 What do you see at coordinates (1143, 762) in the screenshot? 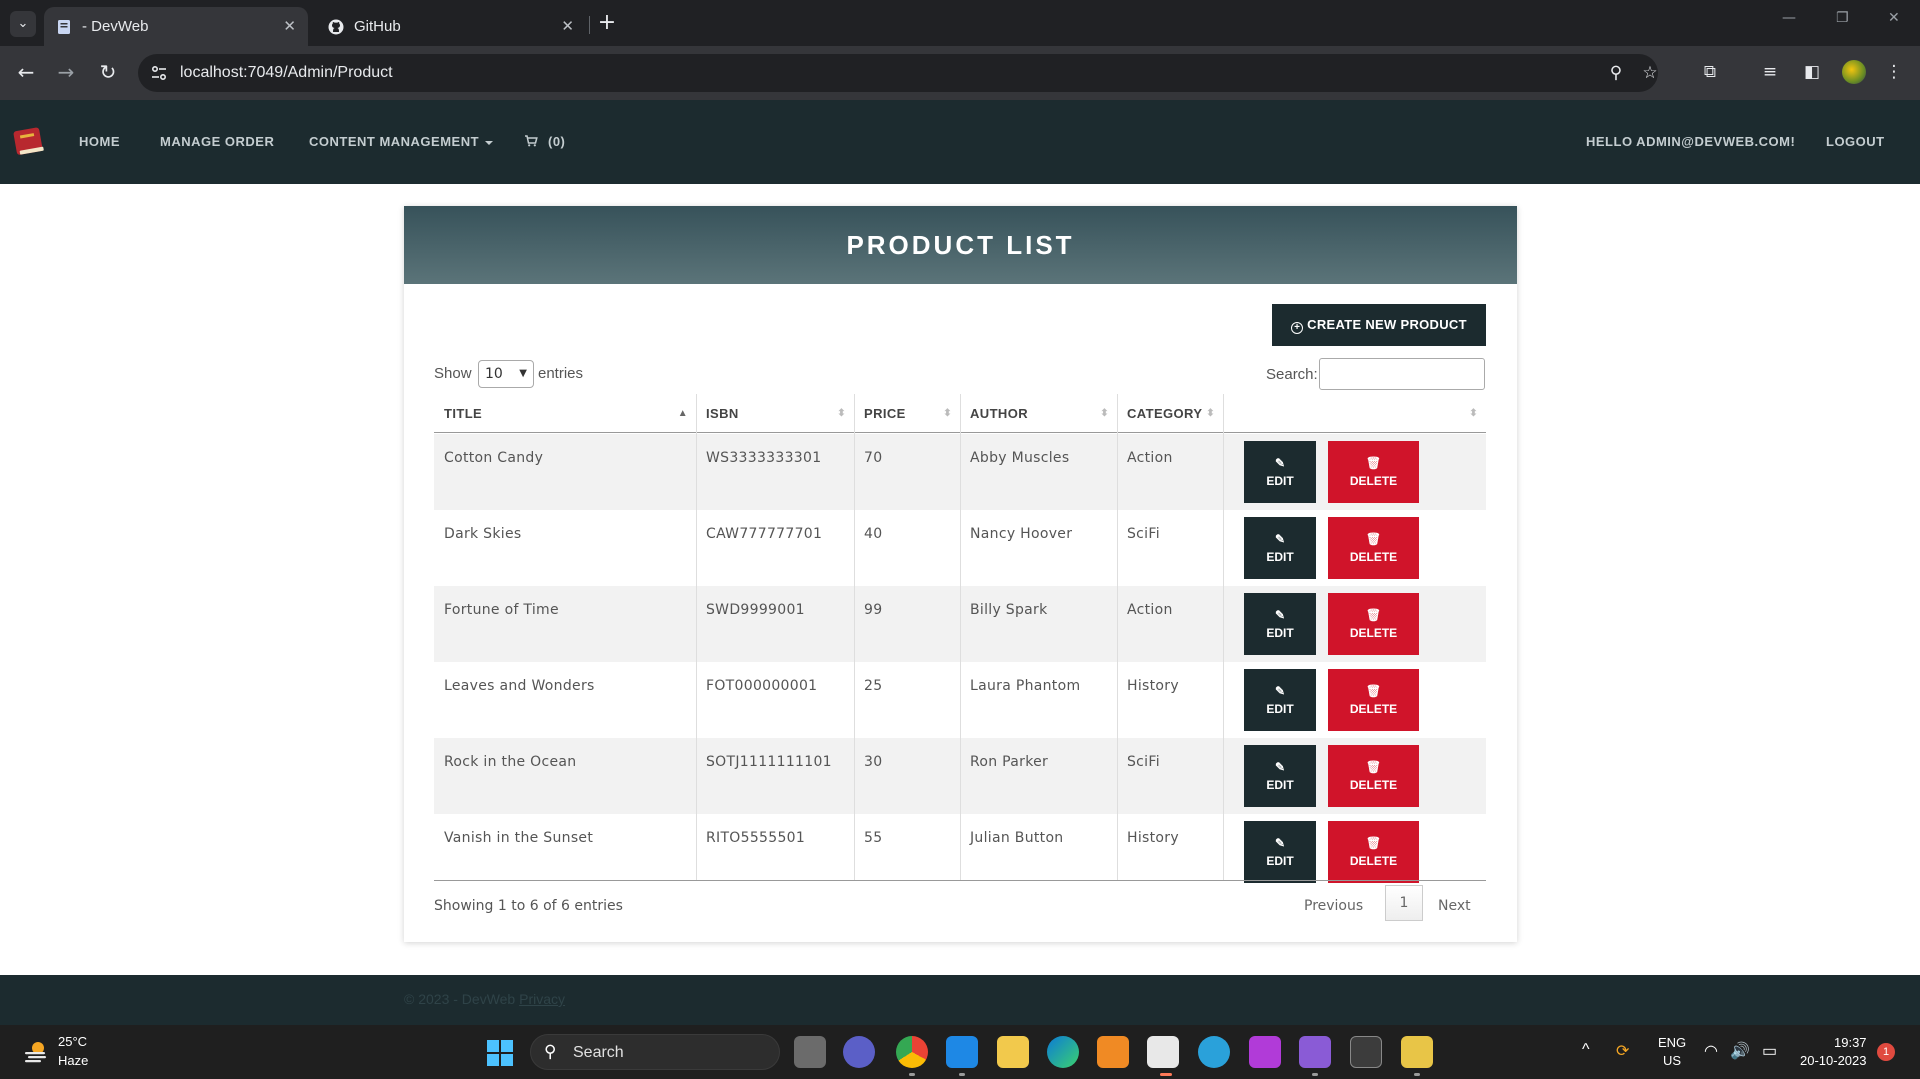
I see `cell-category: SciFi` at bounding box center [1143, 762].